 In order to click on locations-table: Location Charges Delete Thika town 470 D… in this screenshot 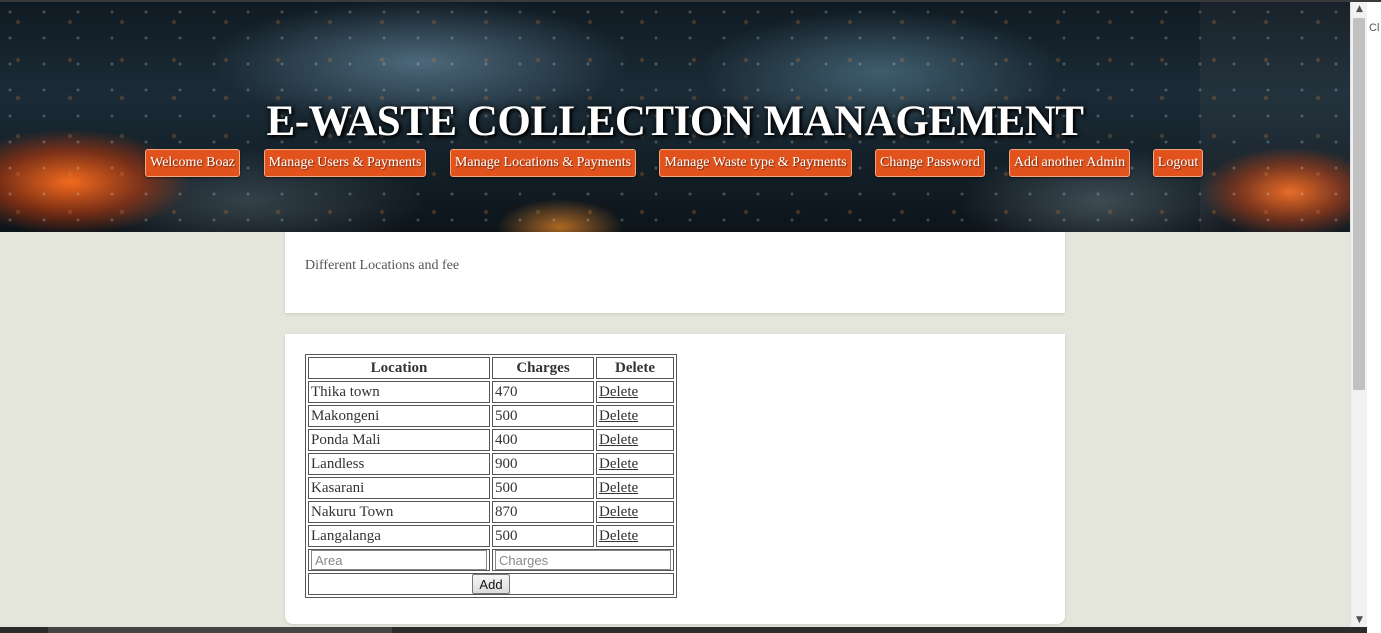, I will do `click(491, 476)`.